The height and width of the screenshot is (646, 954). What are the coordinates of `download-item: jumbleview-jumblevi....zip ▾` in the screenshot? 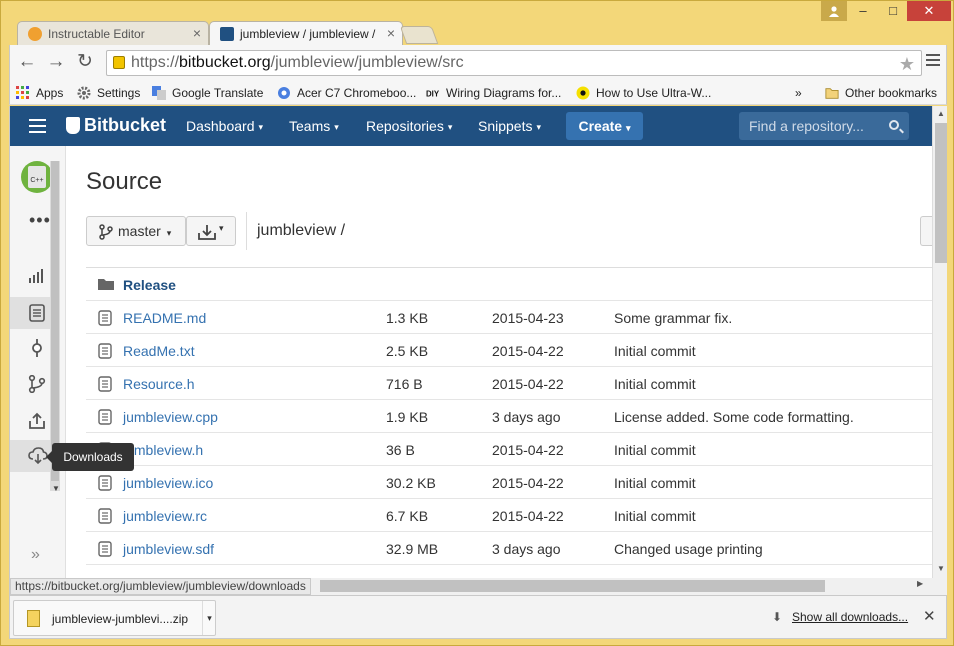 It's located at (114, 618).